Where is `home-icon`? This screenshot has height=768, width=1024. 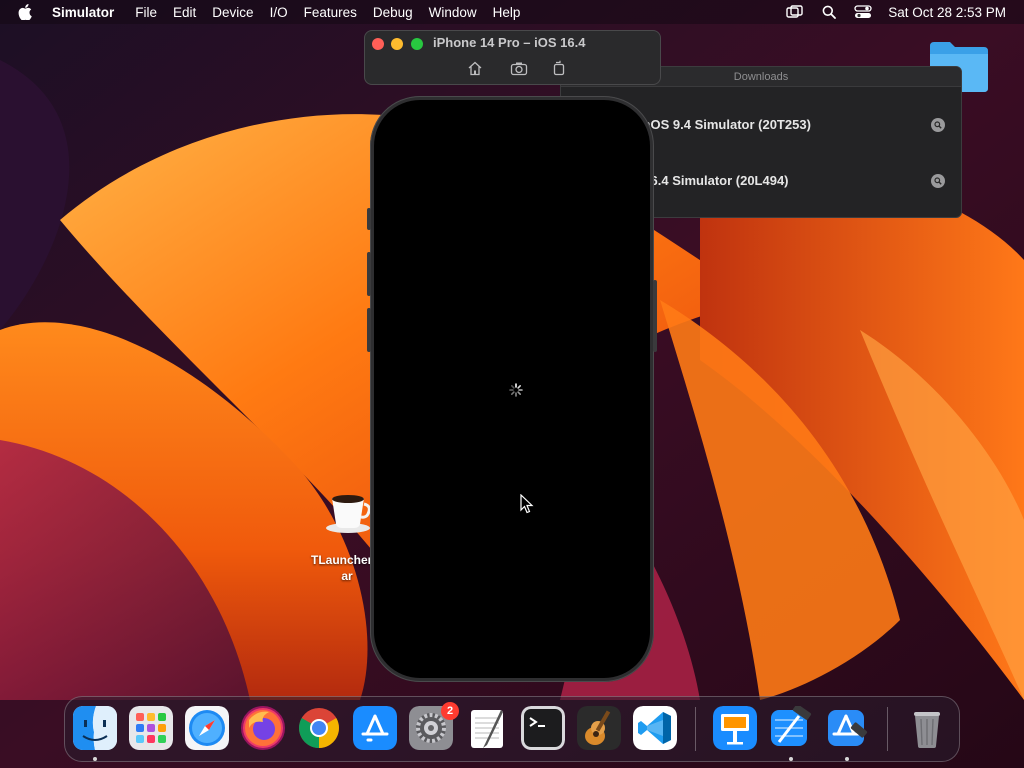
home-icon is located at coordinates (475, 68).